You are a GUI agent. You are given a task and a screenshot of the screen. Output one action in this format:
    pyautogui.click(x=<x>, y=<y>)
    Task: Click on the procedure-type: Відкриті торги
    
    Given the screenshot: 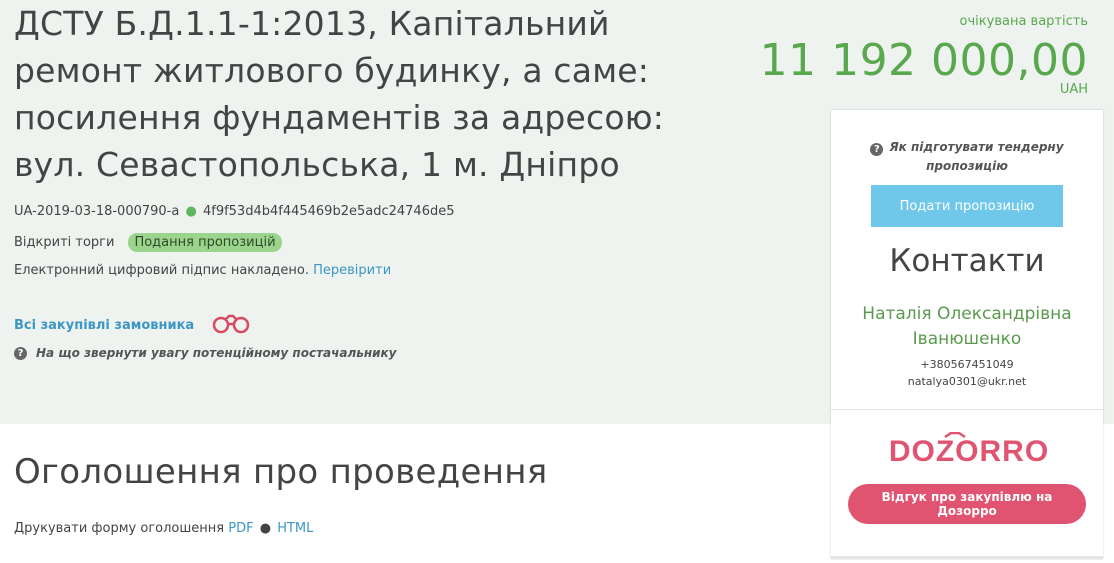 What is the action you would take?
    pyautogui.click(x=64, y=242)
    